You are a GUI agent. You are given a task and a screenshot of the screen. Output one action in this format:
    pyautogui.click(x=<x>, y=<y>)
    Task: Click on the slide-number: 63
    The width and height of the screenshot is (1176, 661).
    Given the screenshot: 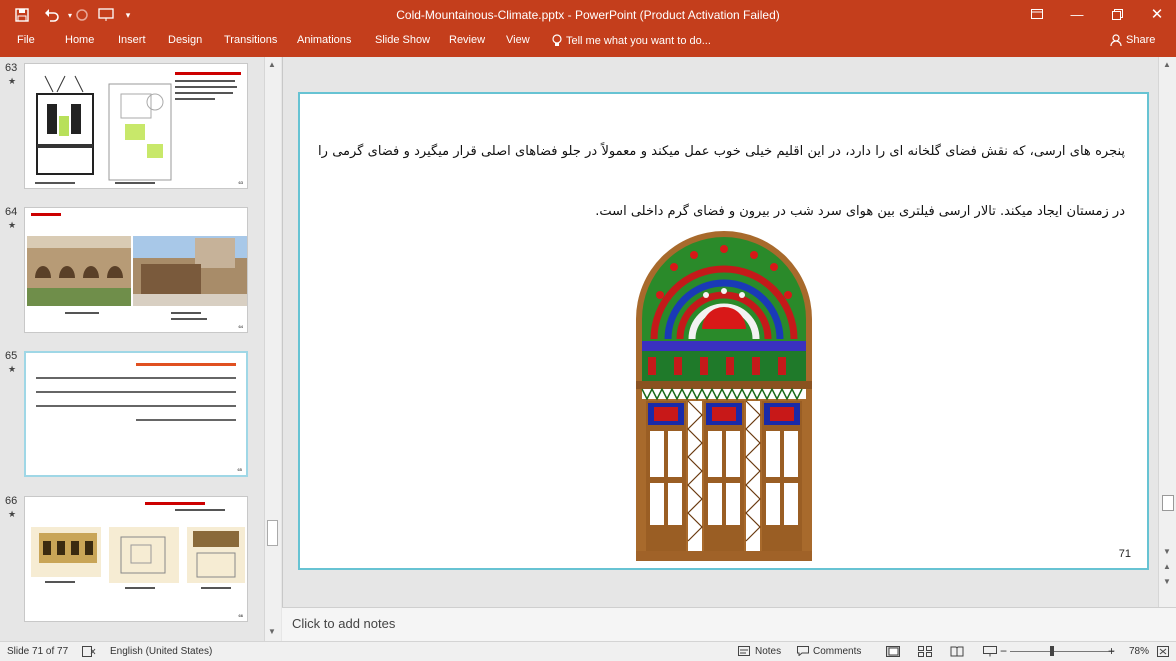 What is the action you would take?
    pyautogui.click(x=11, y=68)
    